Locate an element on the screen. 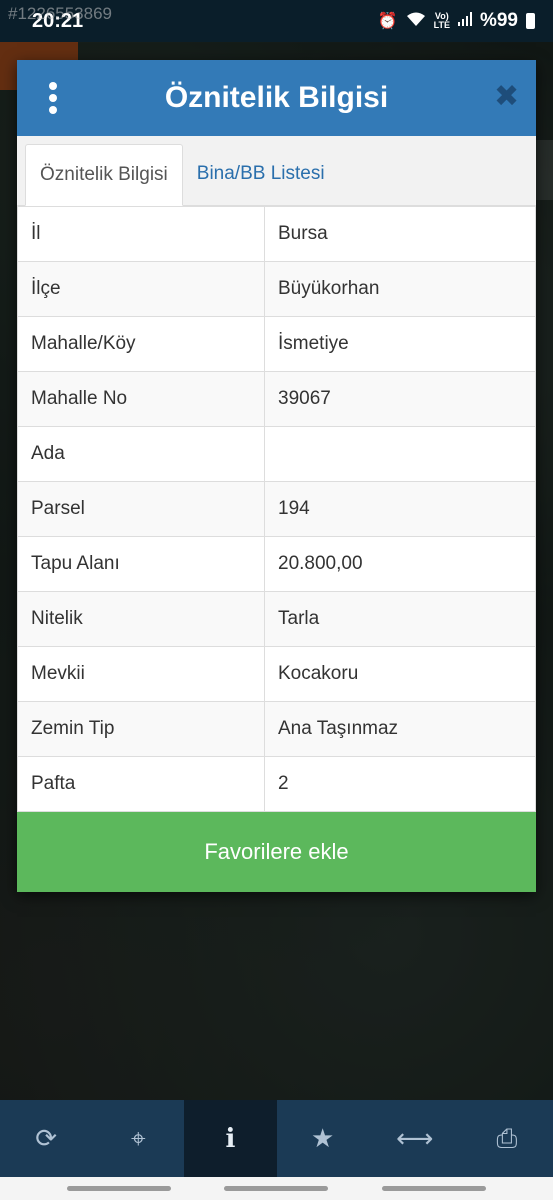  table-row: Mevkii Kocakoru is located at coordinates (276, 674).